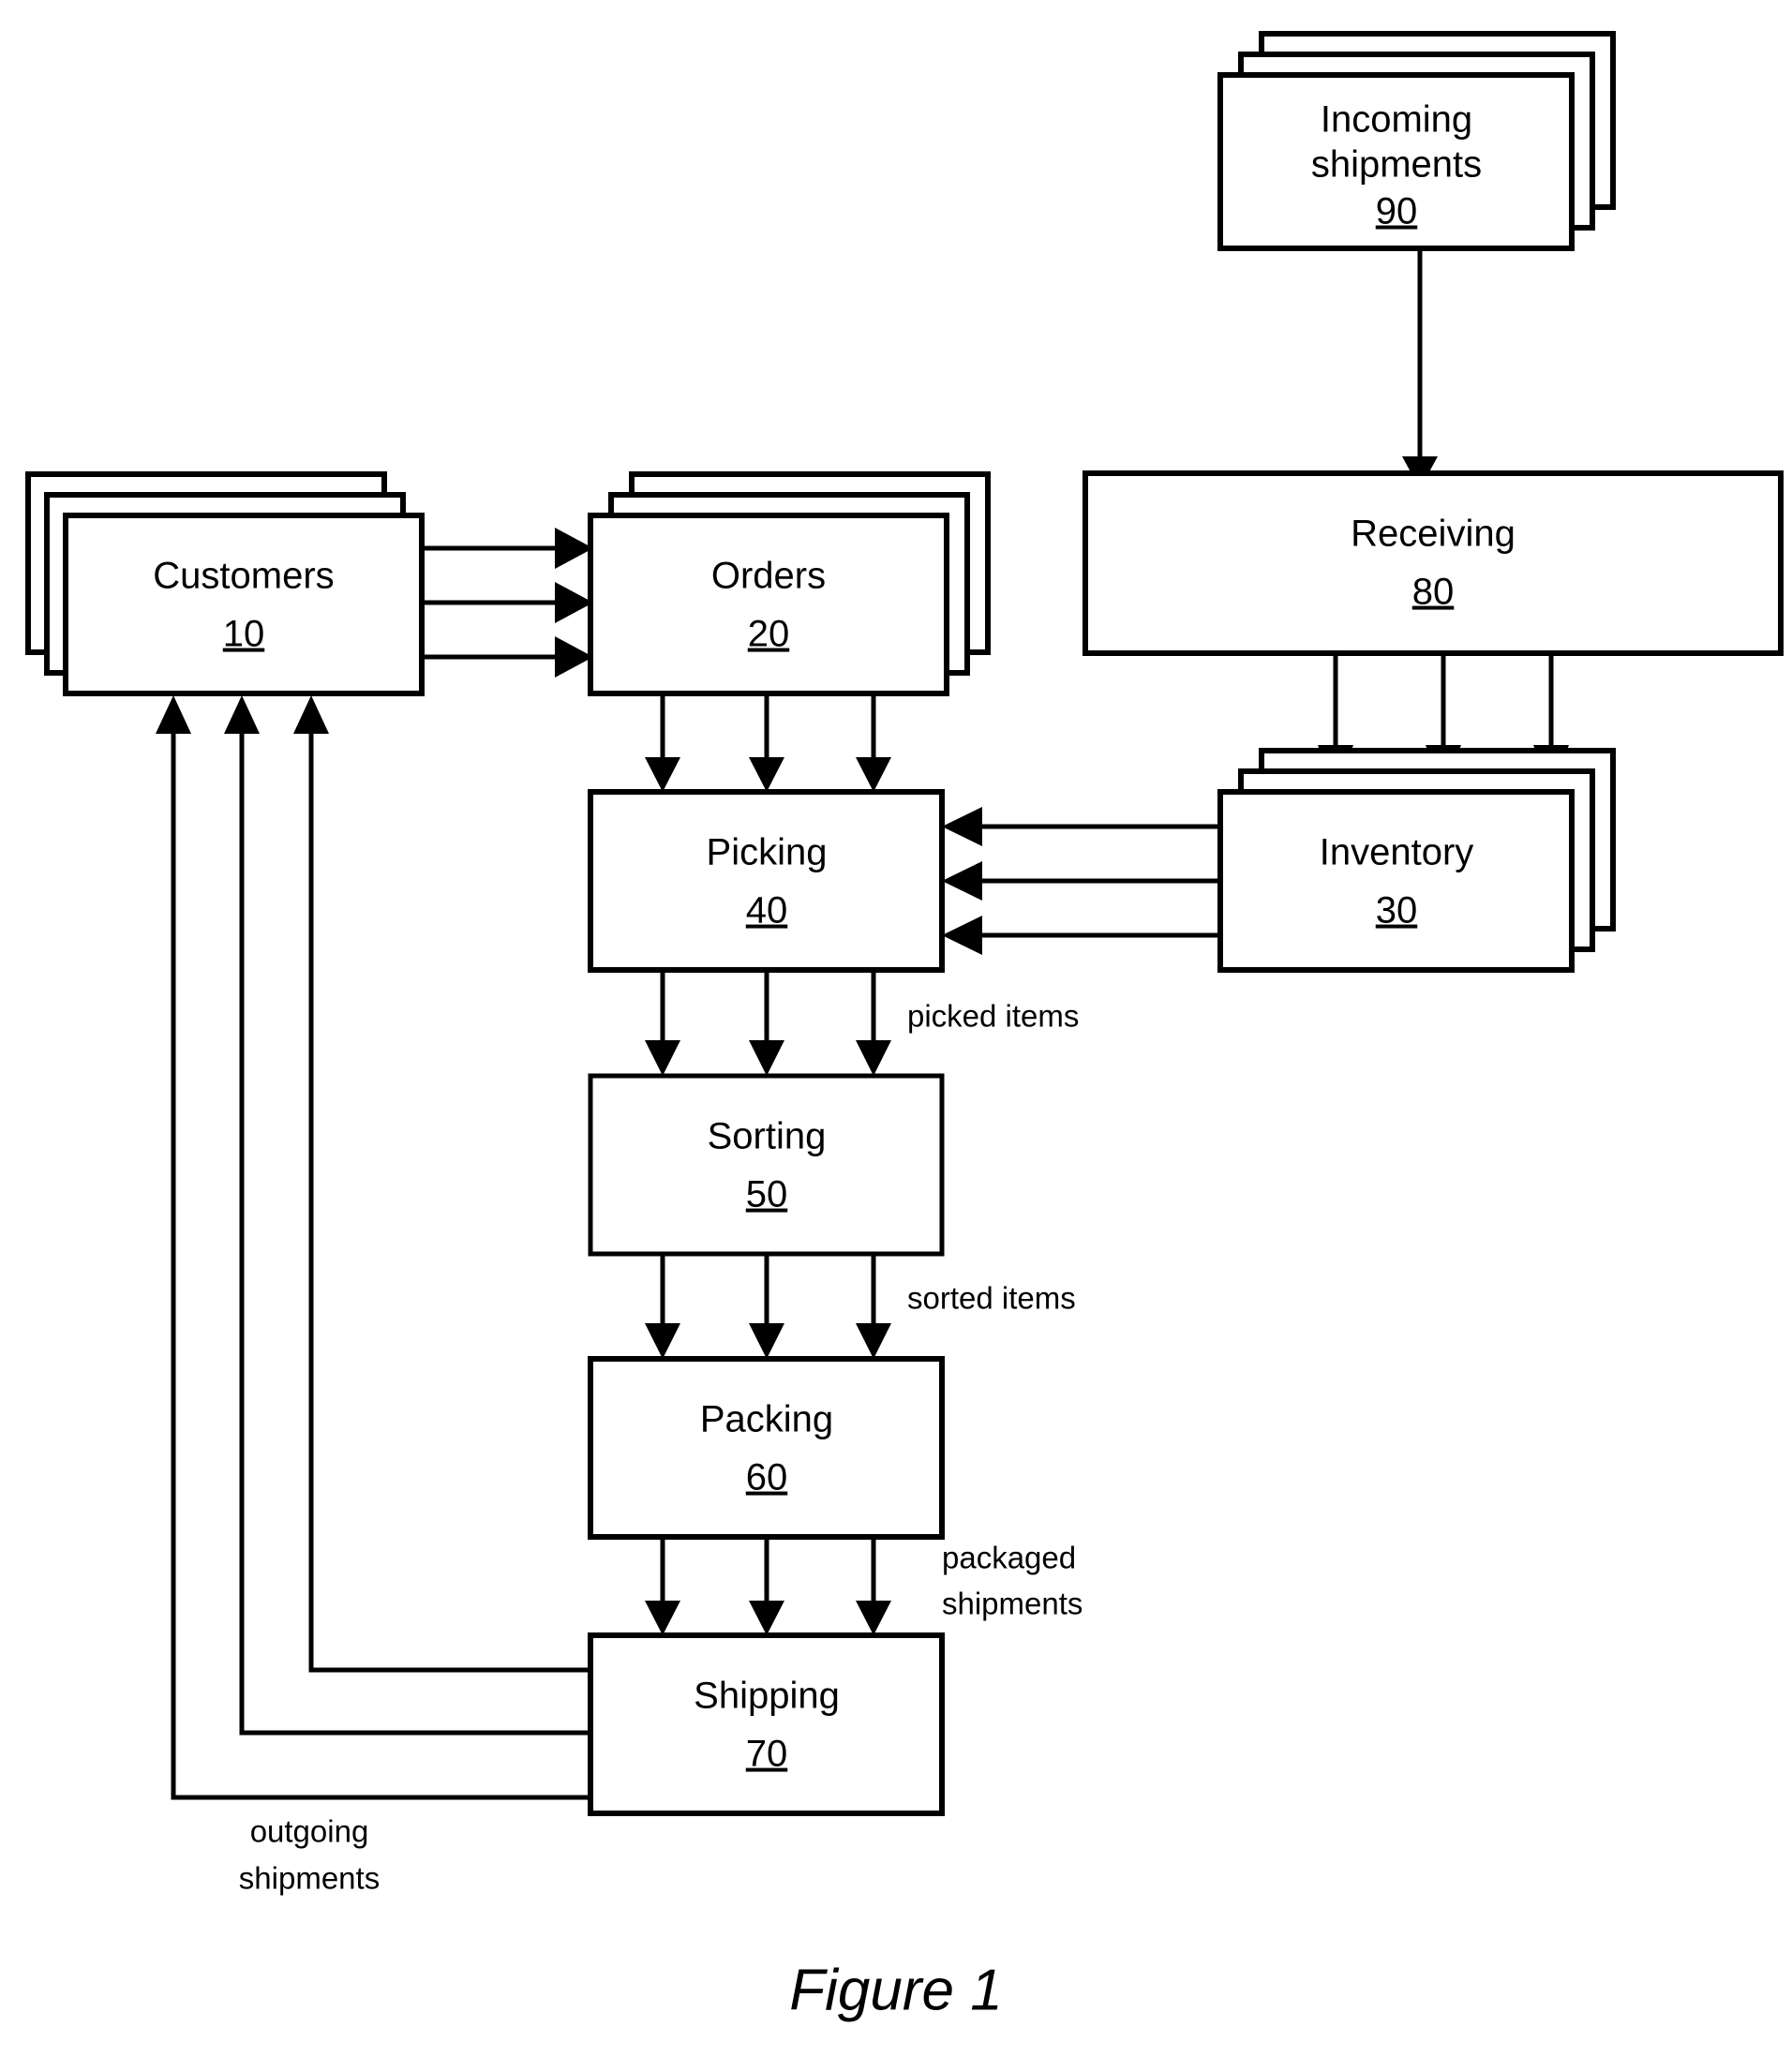 The height and width of the screenshot is (2057, 1792). I want to click on customers-ref: 10, so click(244, 634).